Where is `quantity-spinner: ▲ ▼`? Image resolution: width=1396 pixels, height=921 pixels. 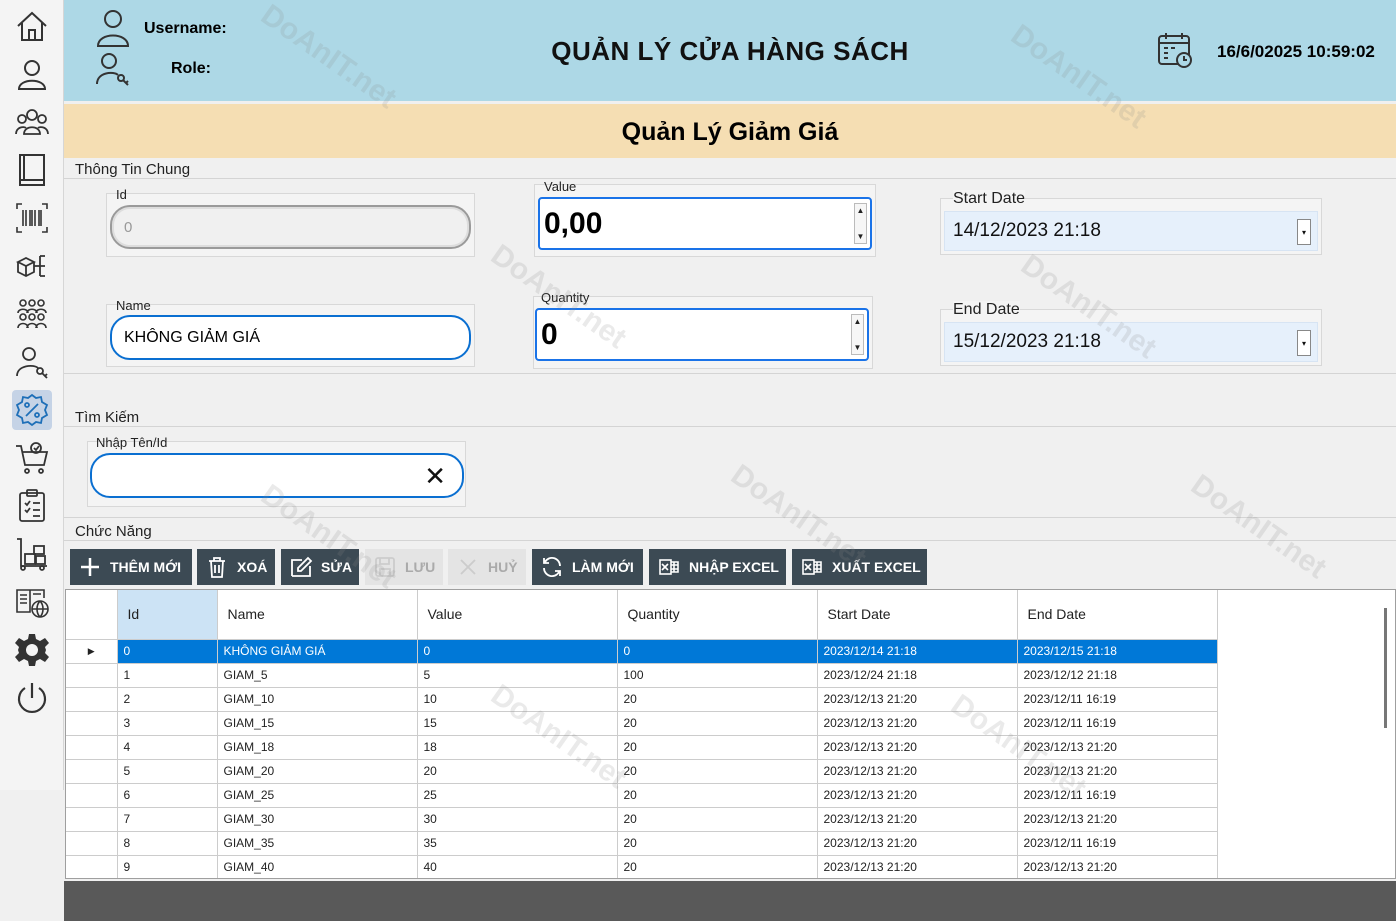 quantity-spinner: ▲ ▼ is located at coordinates (857, 334).